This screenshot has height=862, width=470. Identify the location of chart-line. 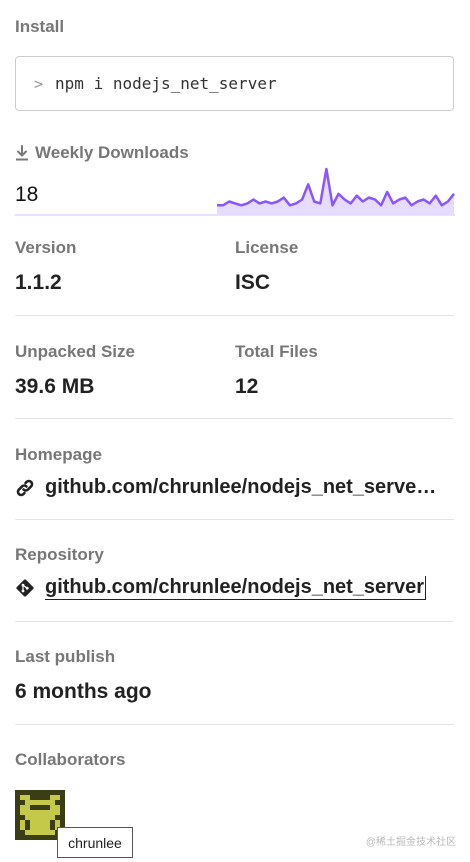
(336, 187).